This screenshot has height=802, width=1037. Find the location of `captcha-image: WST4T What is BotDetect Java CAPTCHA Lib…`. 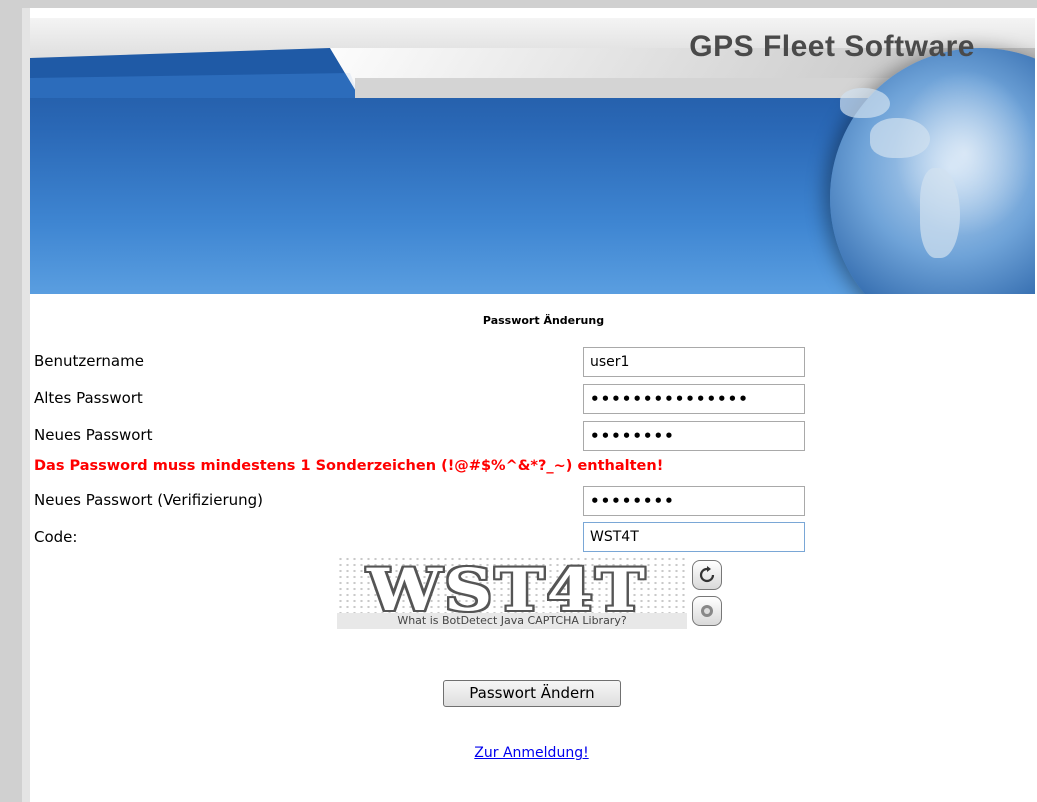

captcha-image: WST4T What is BotDetect Java CAPTCHA Lib… is located at coordinates (512, 592).